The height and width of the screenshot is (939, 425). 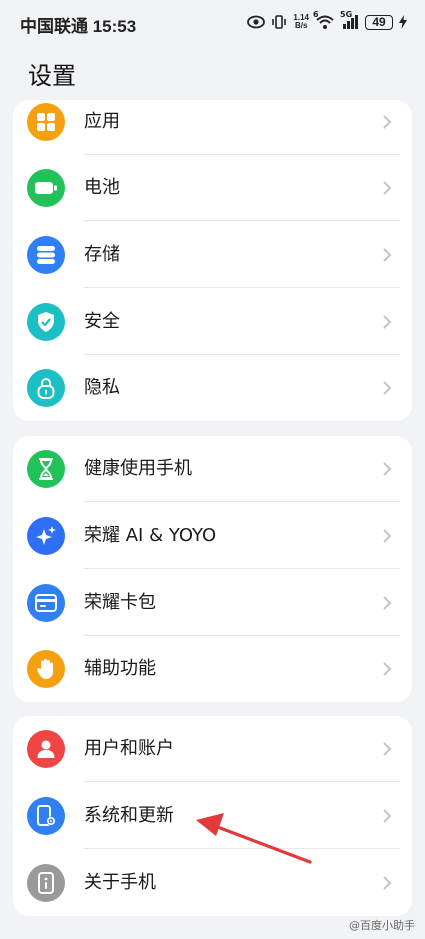 What do you see at coordinates (102, 387) in the screenshot?
I see `settings-item-label: 隐私` at bounding box center [102, 387].